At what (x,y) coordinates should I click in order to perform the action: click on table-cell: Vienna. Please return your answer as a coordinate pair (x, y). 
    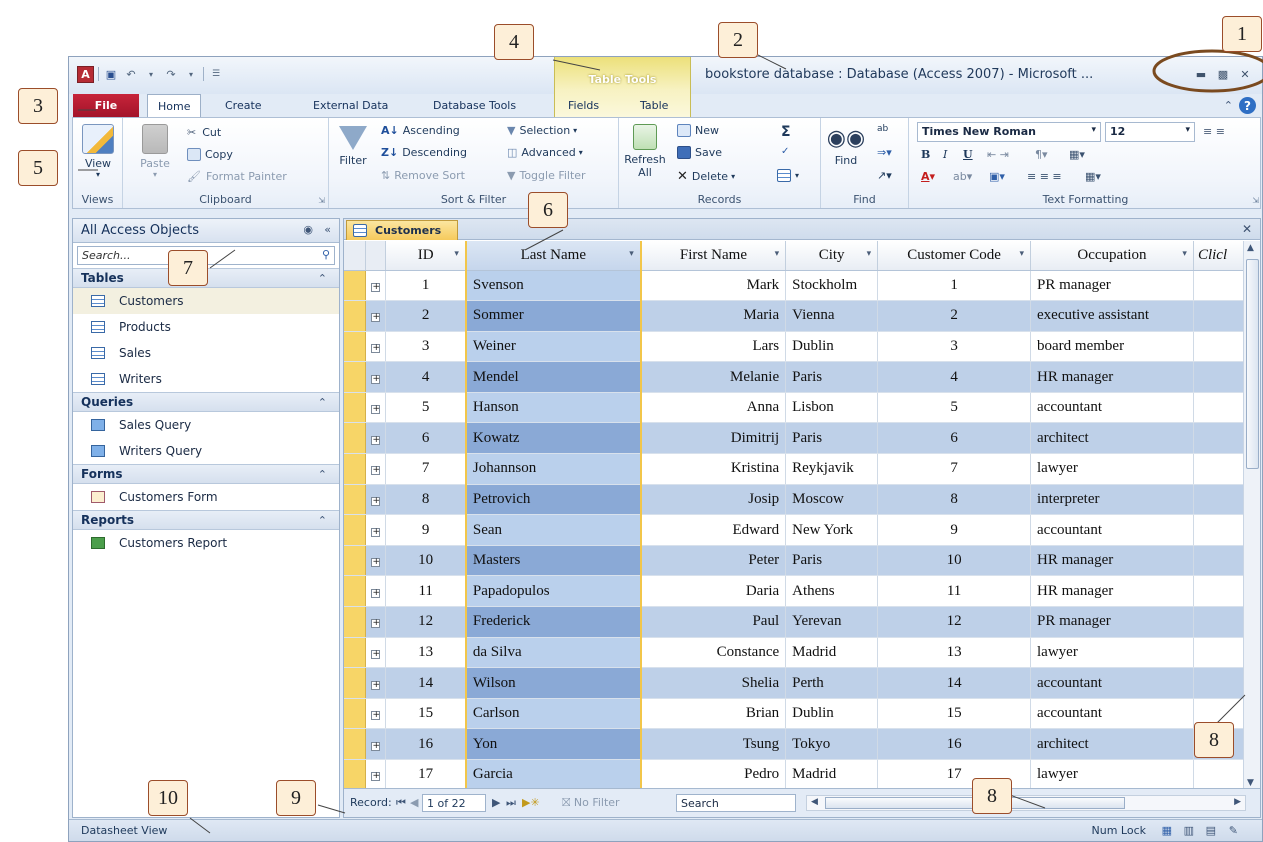
    Looking at the image, I should click on (832, 316).